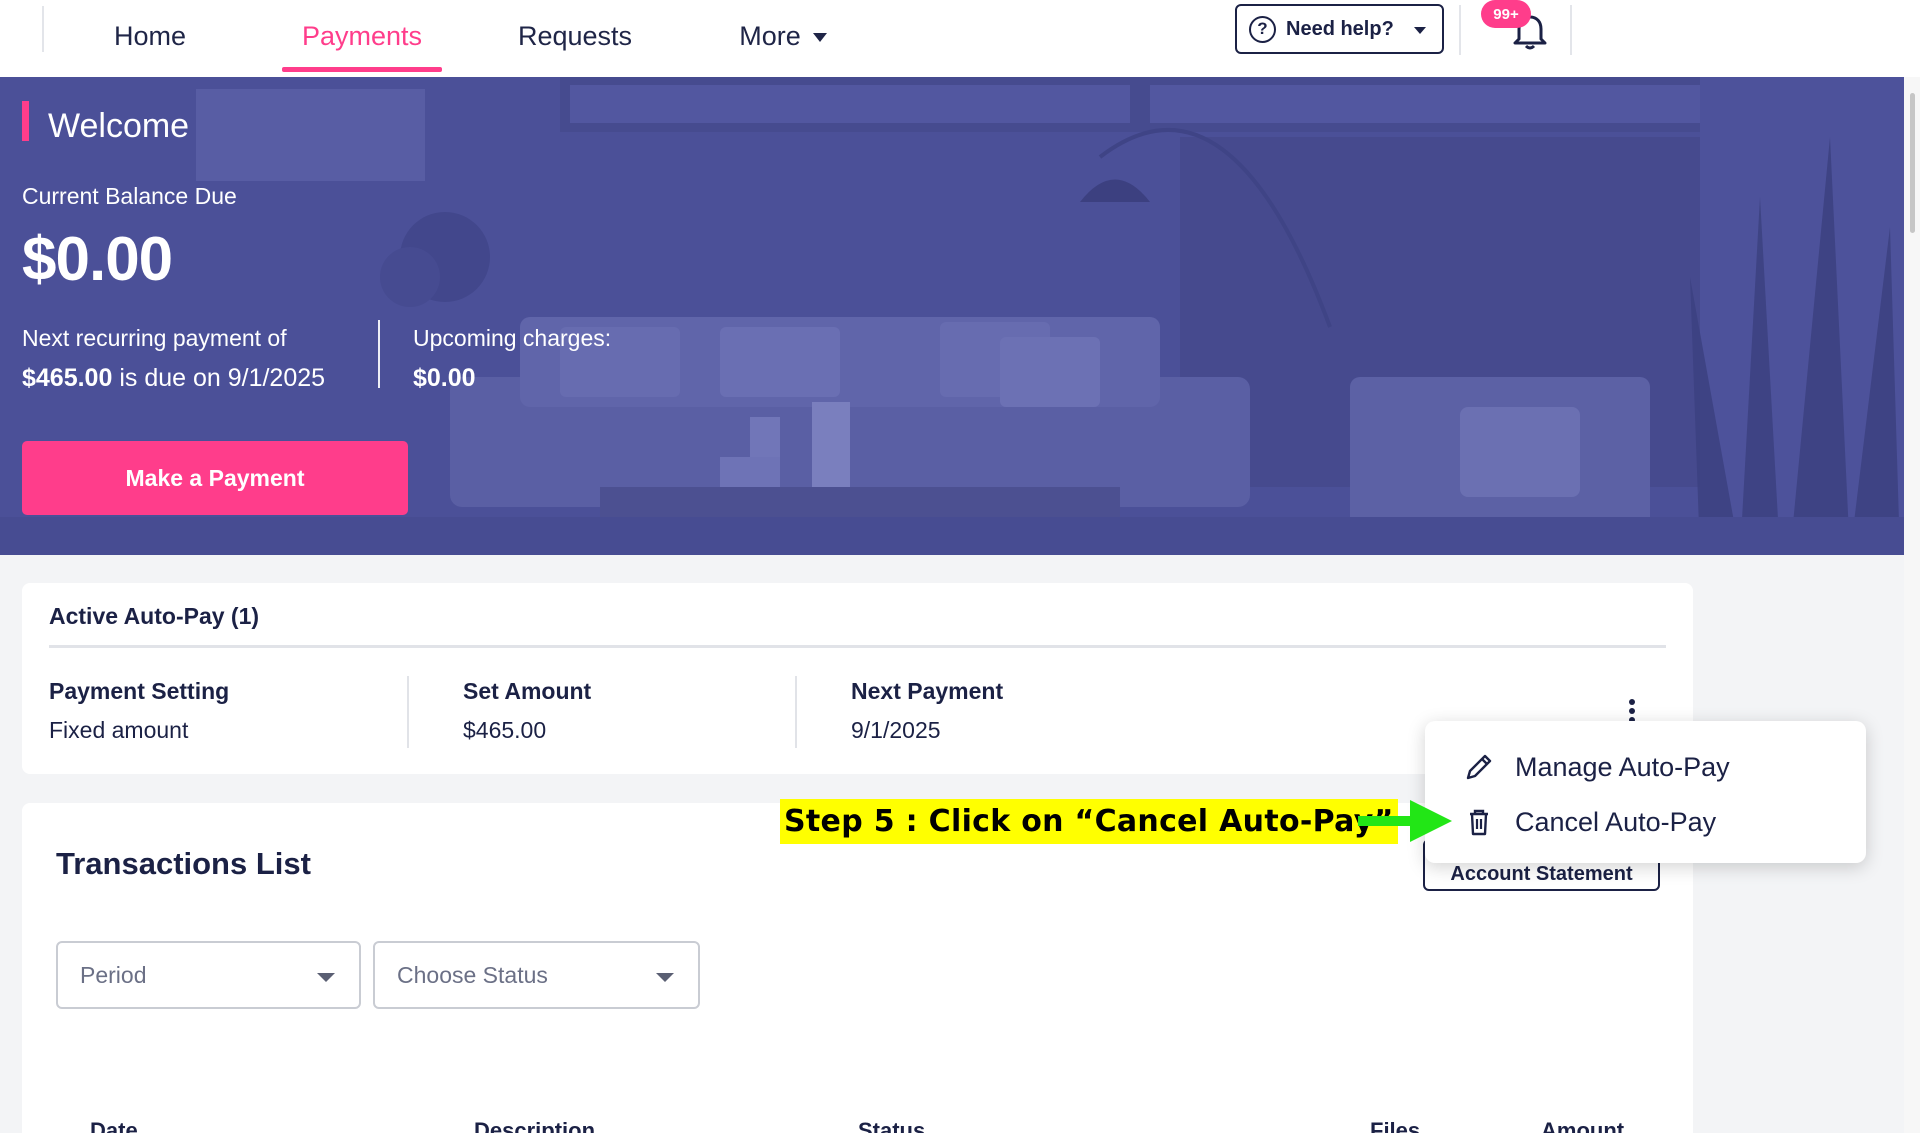 The image size is (1920, 1133). What do you see at coordinates (857, 646) in the screenshot?
I see `autopay-divider` at bounding box center [857, 646].